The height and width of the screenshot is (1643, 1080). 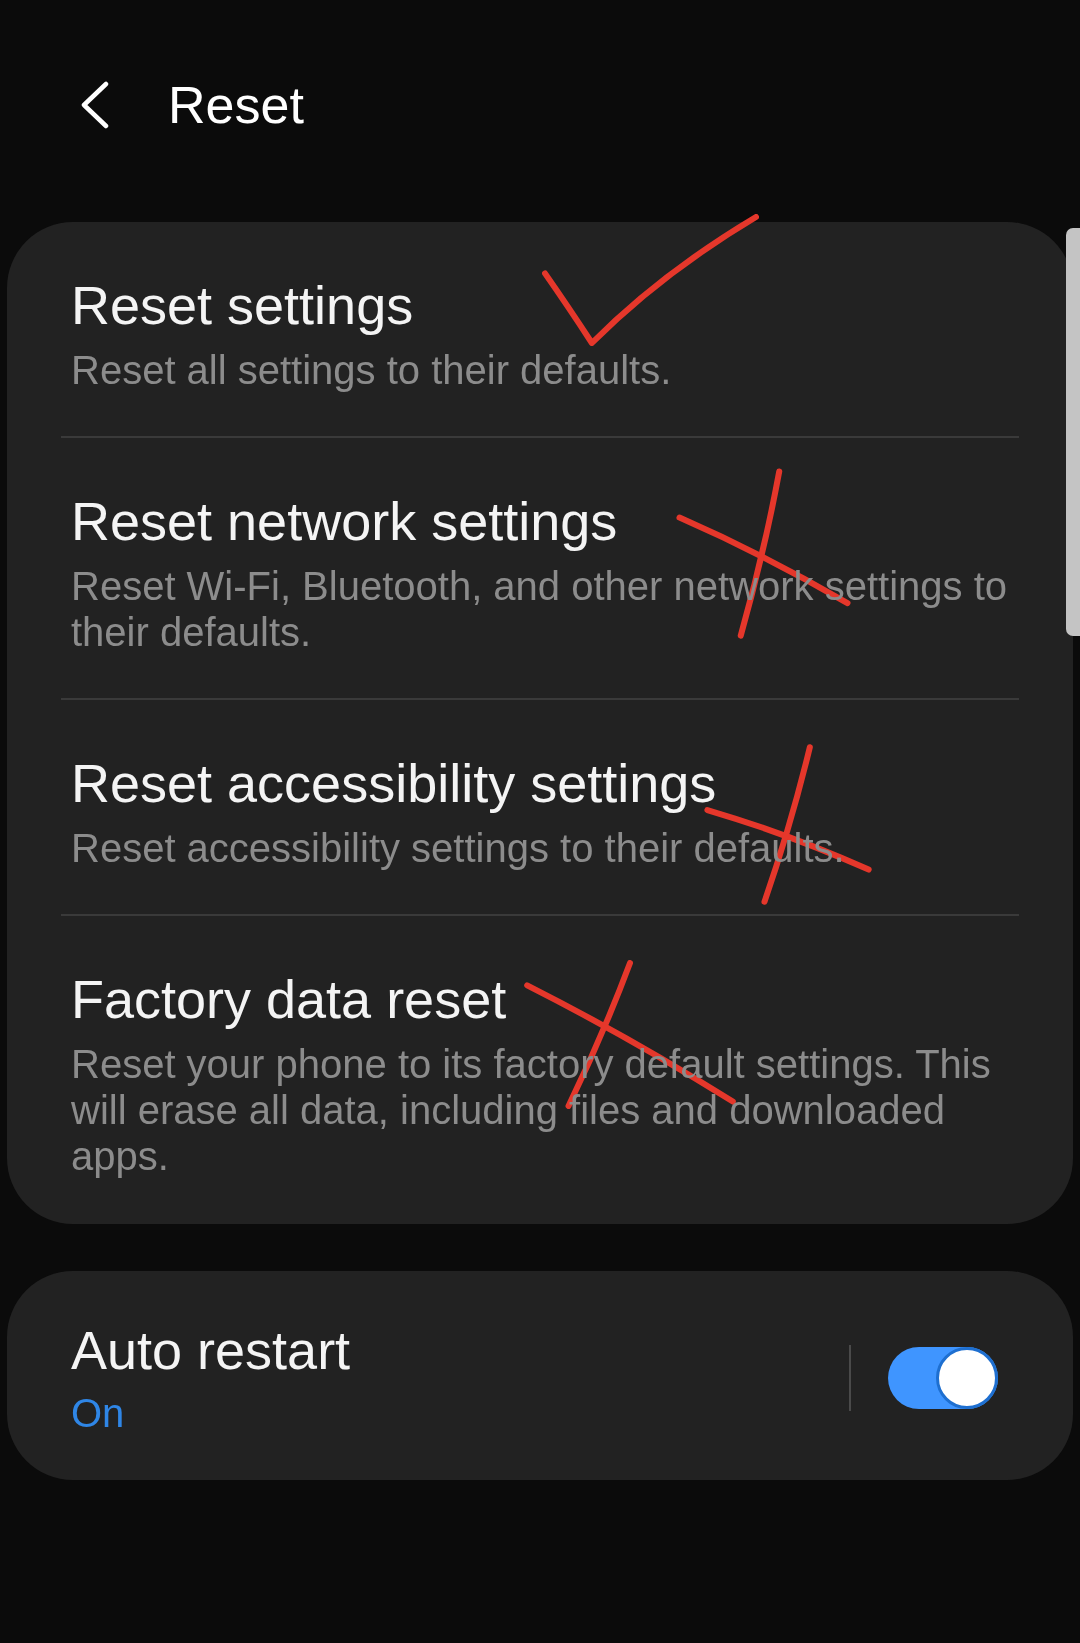 I want to click on option-title: Factory data reset, so click(x=289, y=999).